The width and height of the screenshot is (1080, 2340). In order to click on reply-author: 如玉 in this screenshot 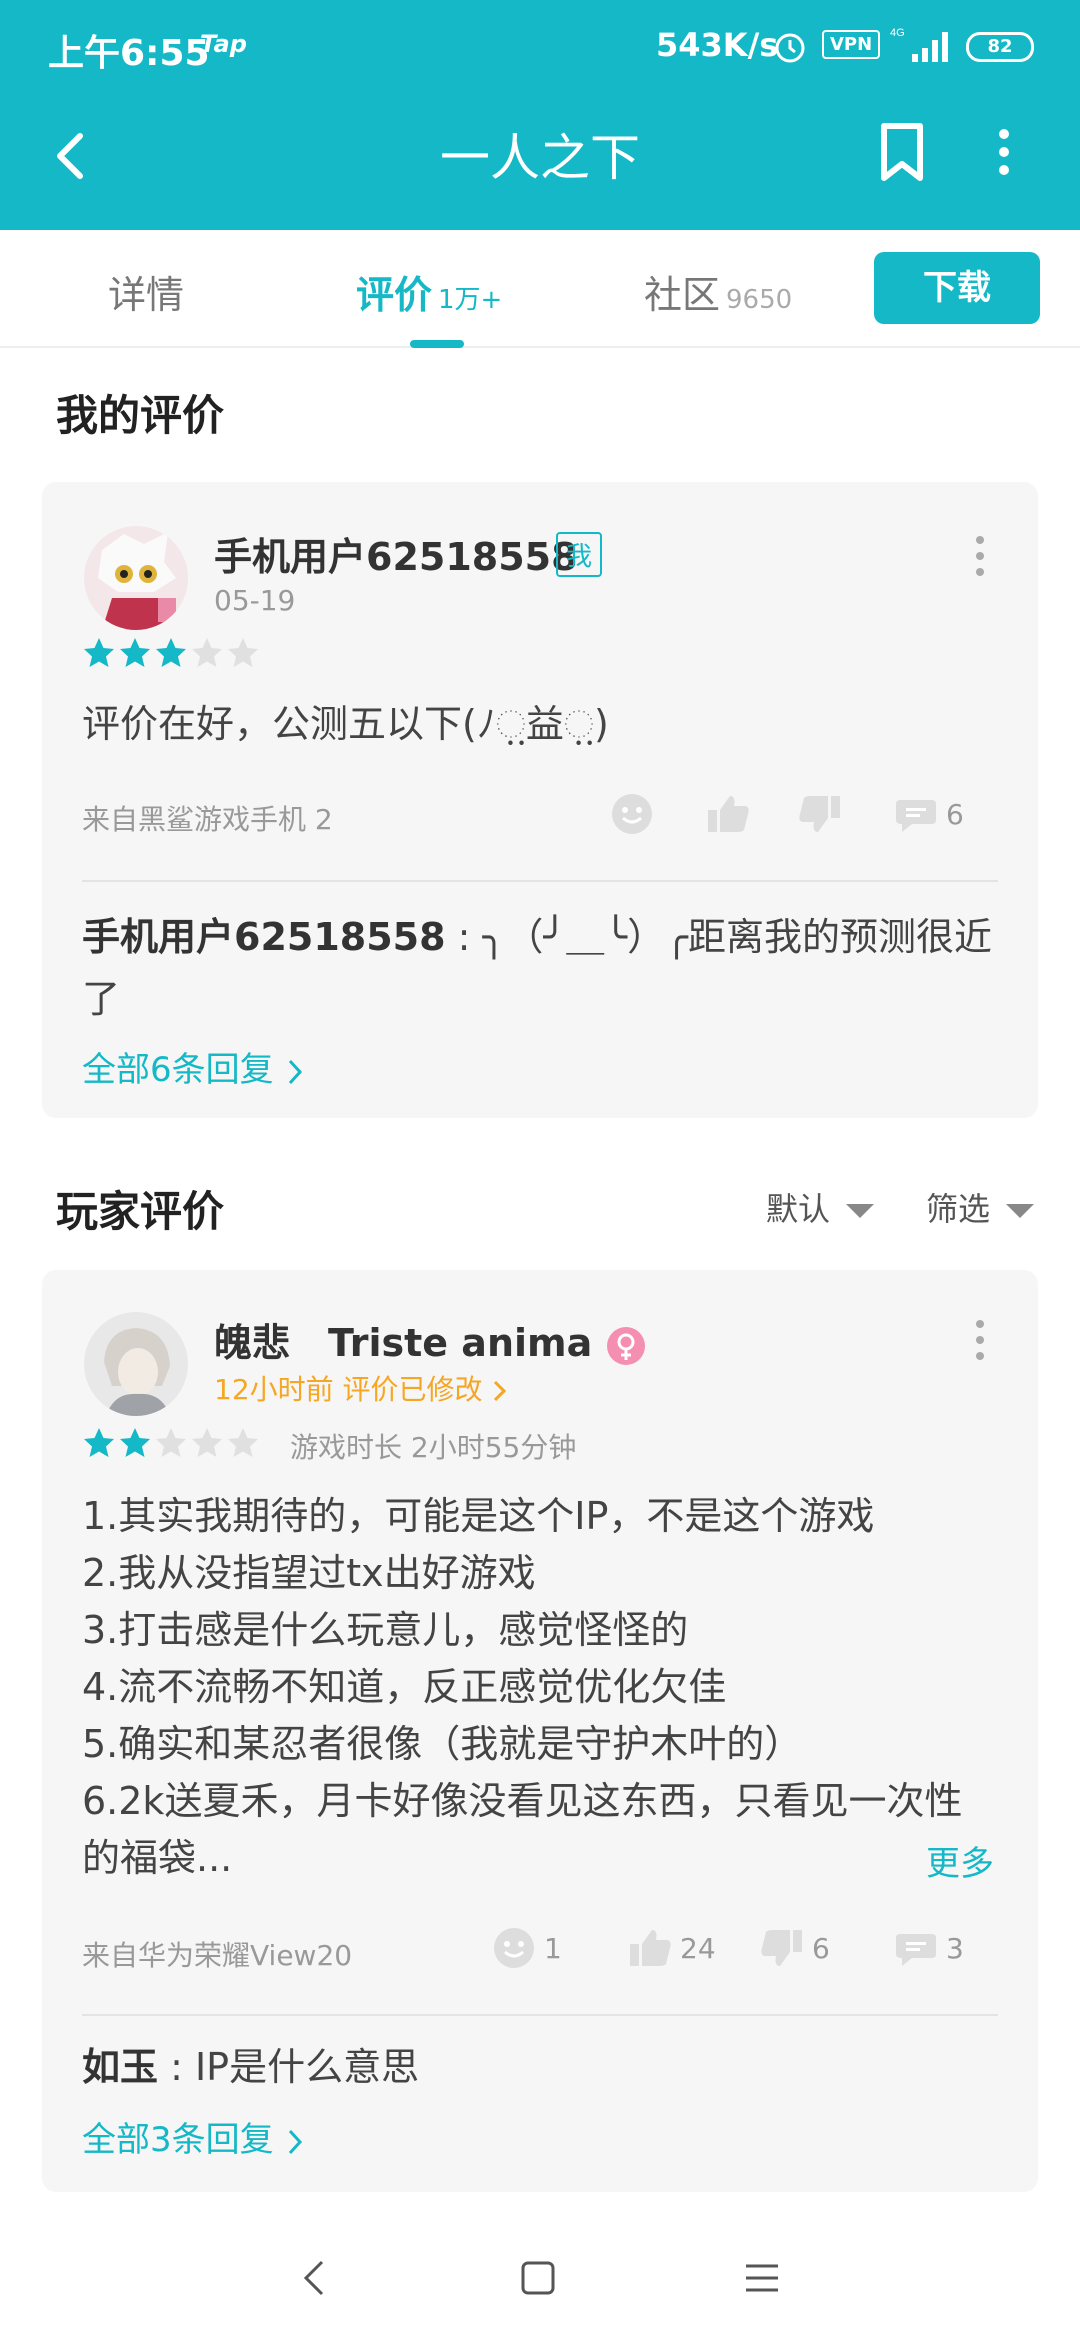, I will do `click(120, 2067)`.